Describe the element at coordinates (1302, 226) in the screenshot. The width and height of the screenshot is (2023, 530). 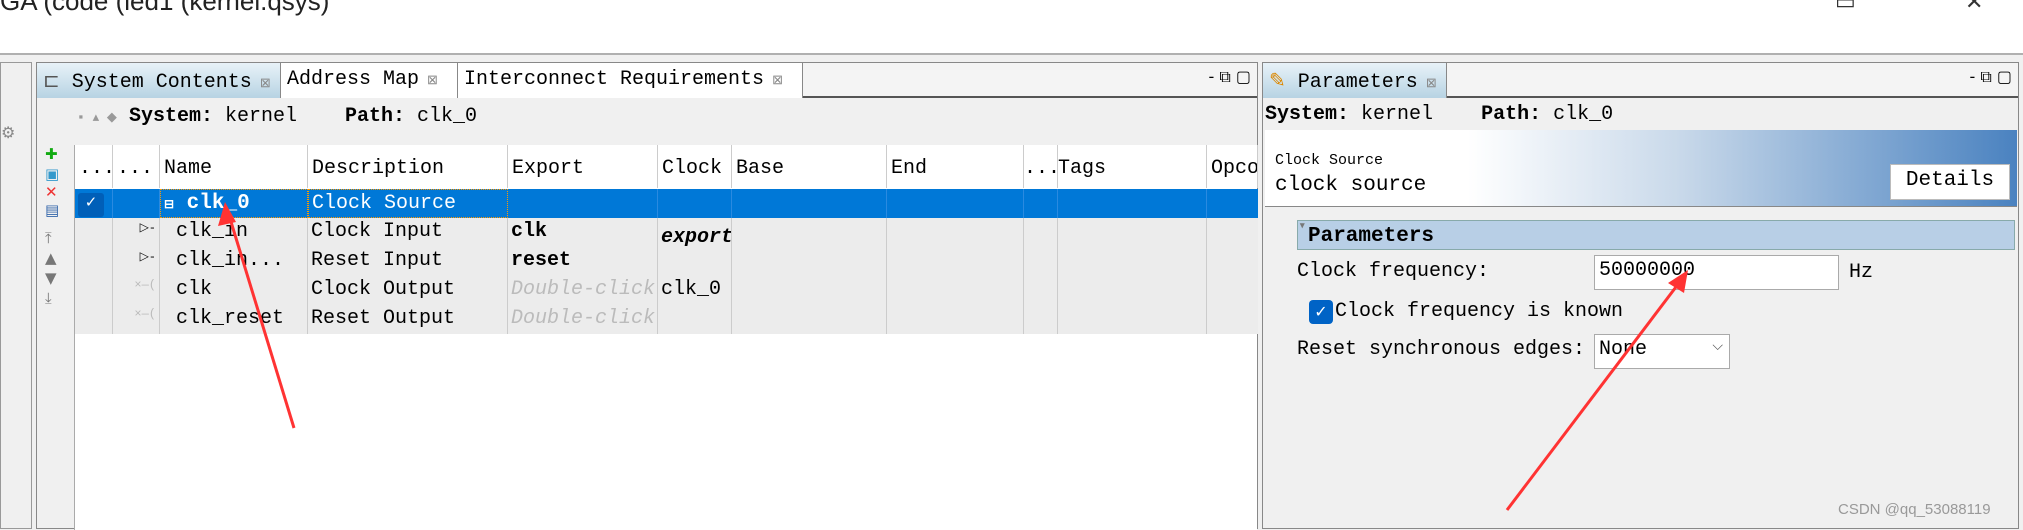
I see `collapse-icon: ▾` at that location.